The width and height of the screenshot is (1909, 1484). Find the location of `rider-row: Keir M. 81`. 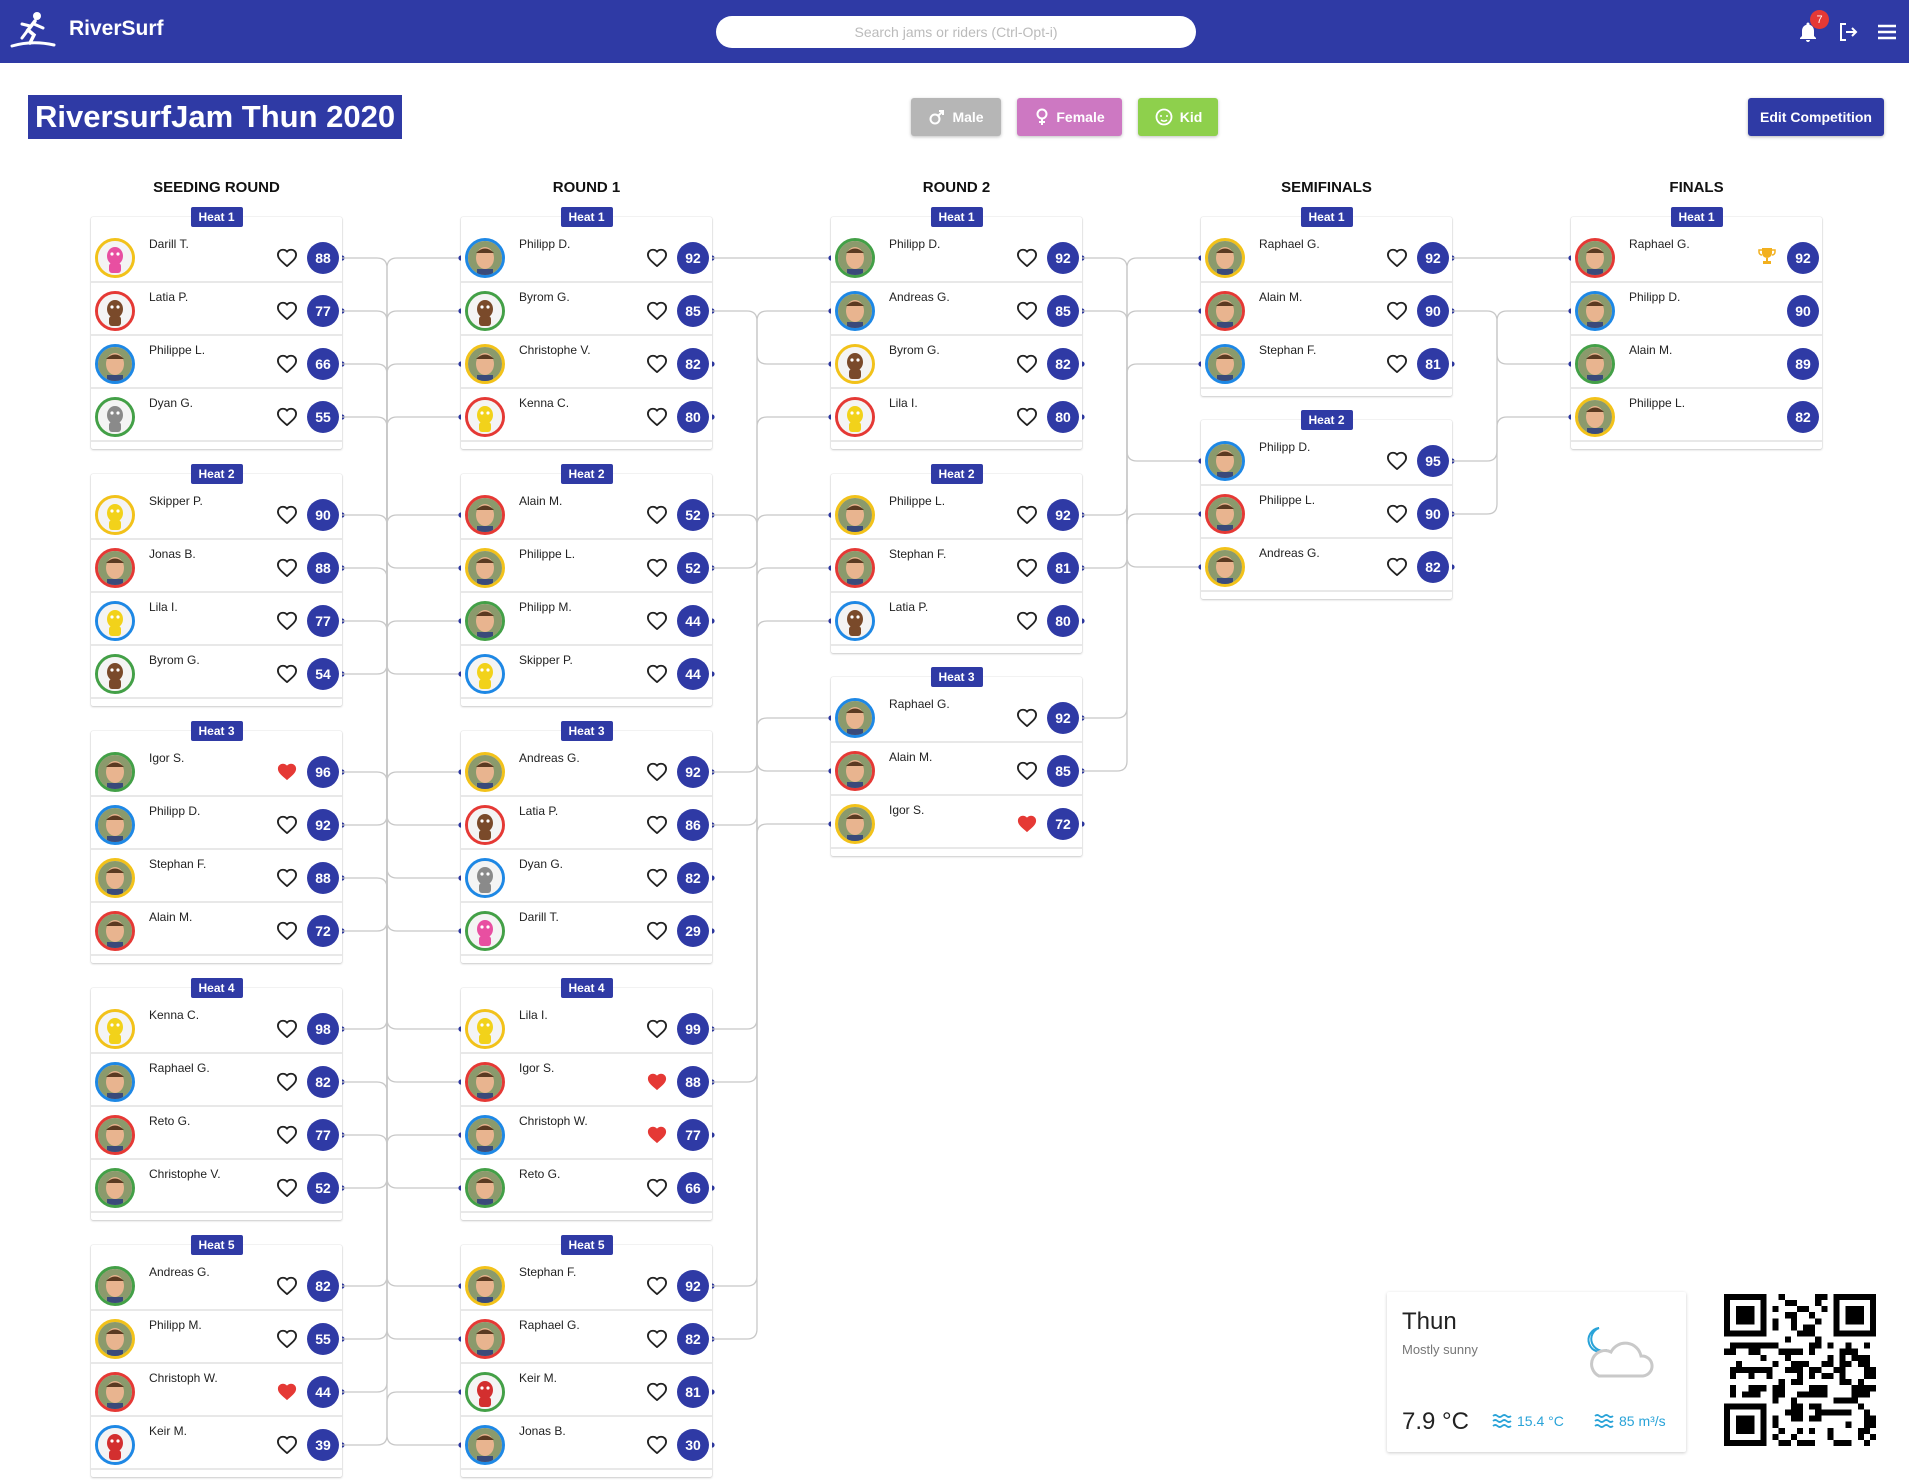

rider-row: Keir M. 81 is located at coordinates (586, 1392).